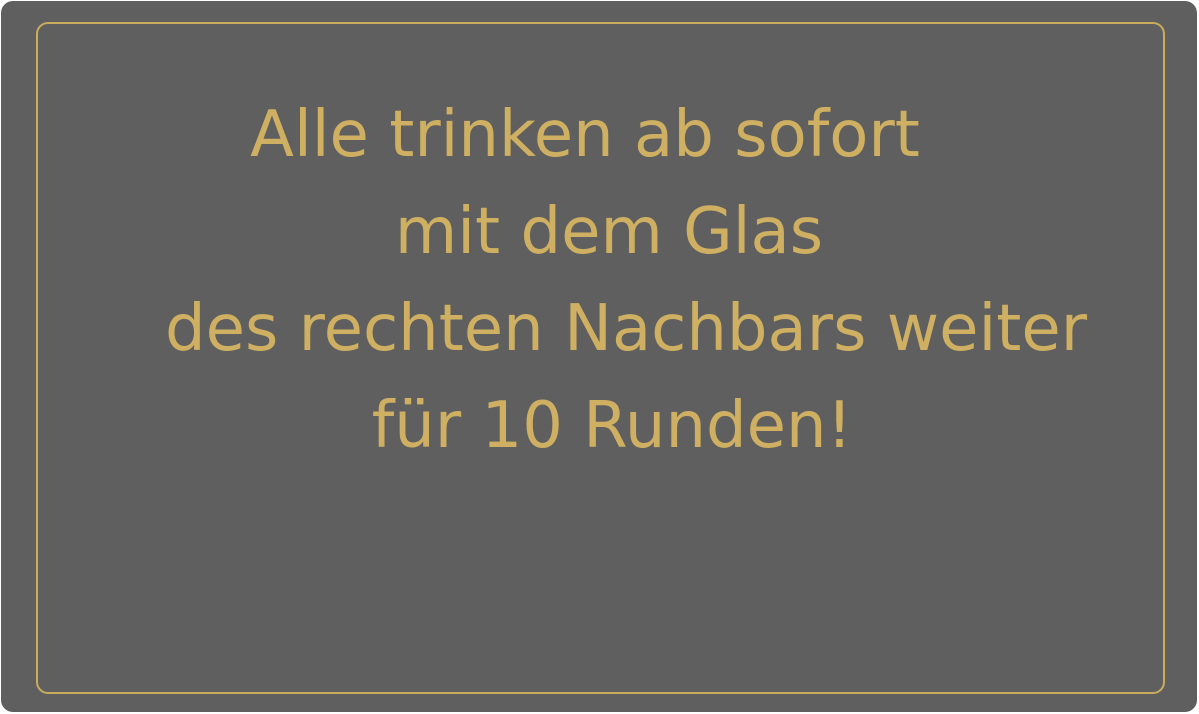 This screenshot has height=714, width=1199. I want to click on instruction-line-1: Alle trinken ab sofort, so click(585, 135).